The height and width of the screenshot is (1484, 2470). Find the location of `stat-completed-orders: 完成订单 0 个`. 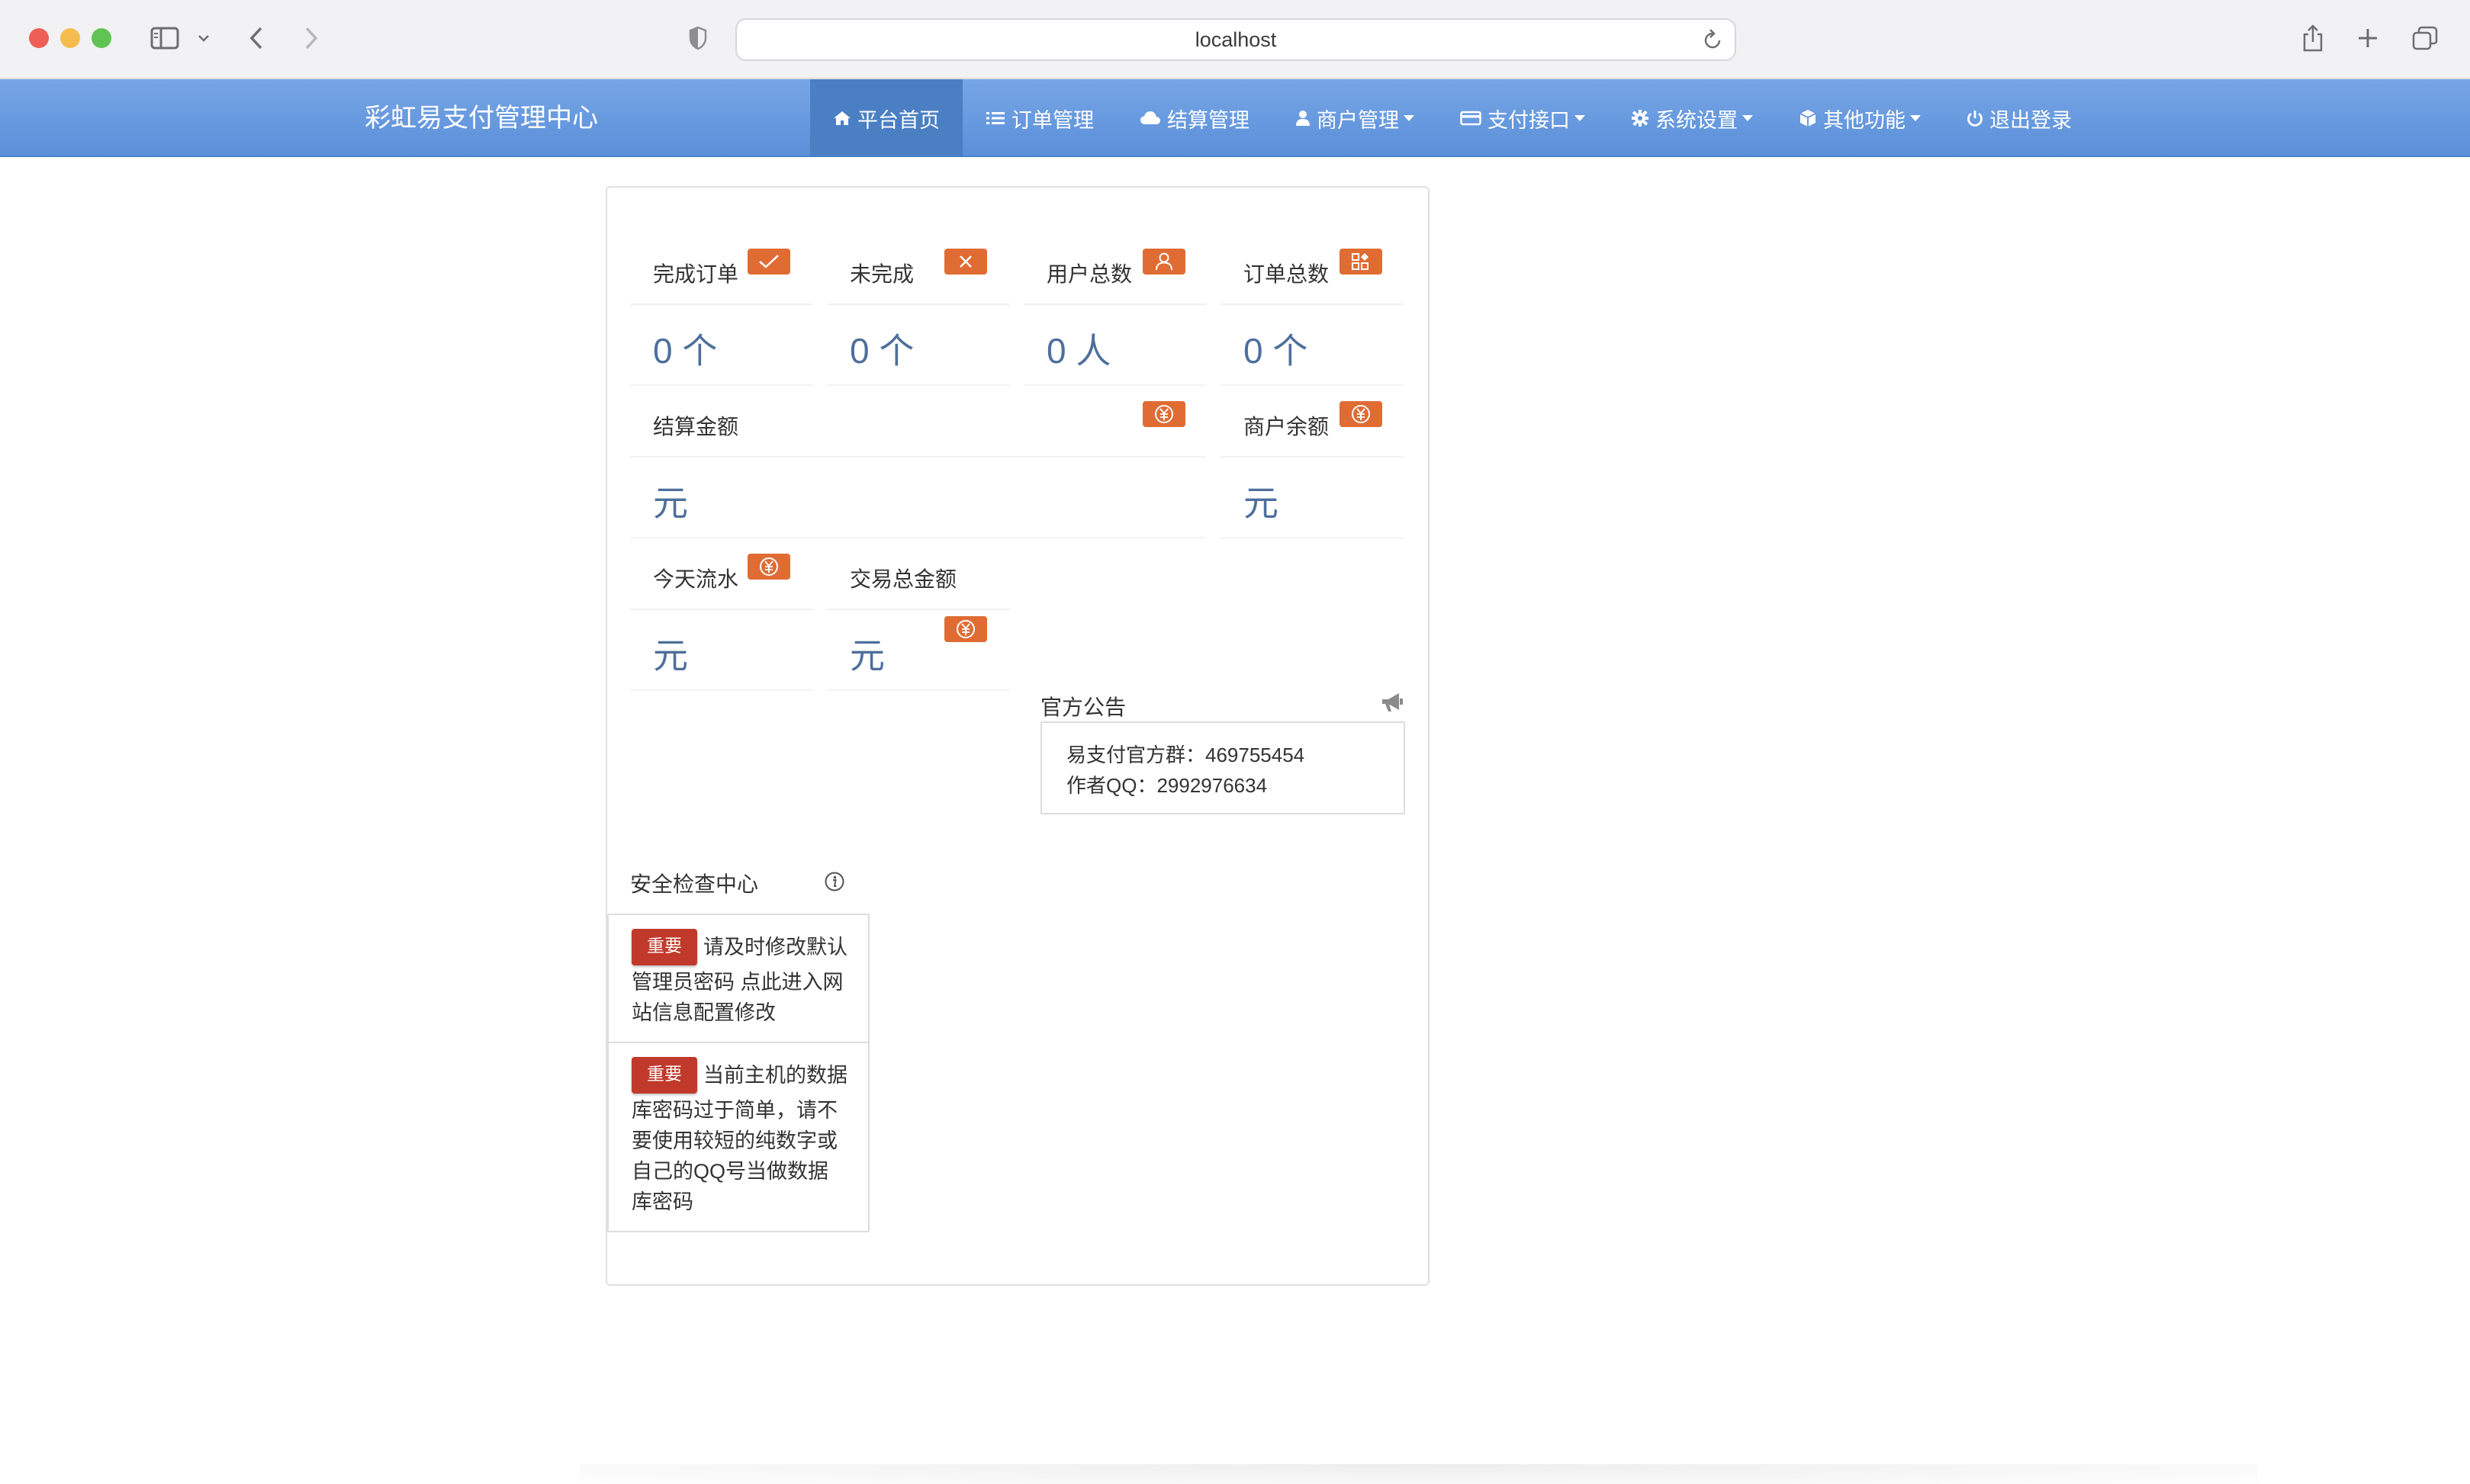

stat-completed-orders: 完成订单 0 个 is located at coordinates (721, 287).